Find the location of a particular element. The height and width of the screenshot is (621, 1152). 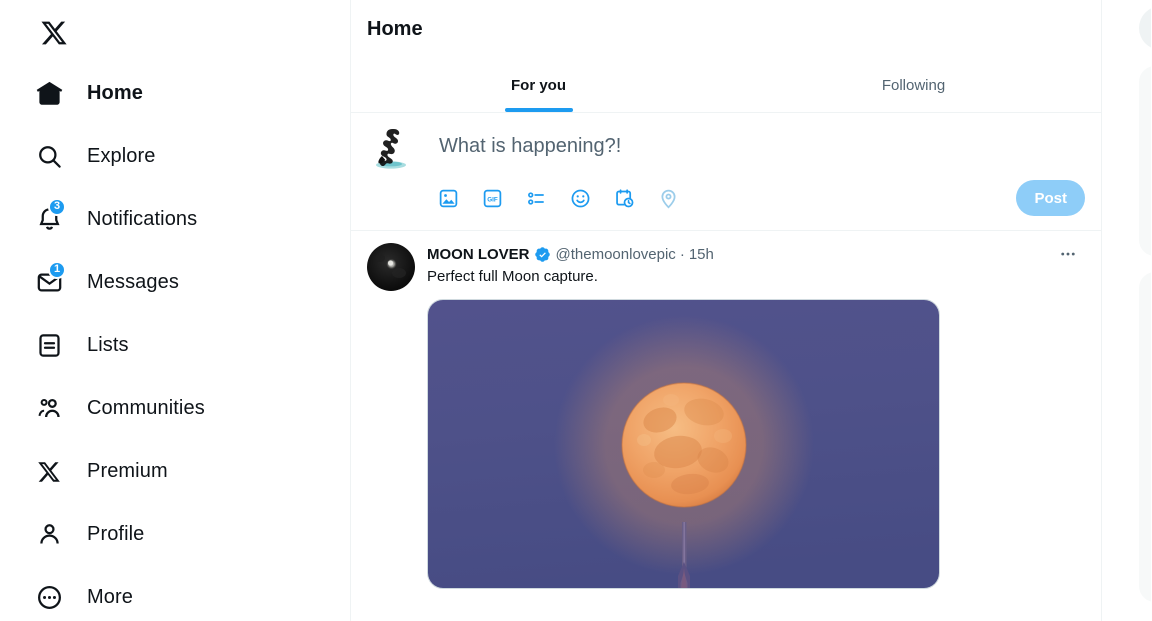

bell-icon: 3 is located at coordinates (49, 218).